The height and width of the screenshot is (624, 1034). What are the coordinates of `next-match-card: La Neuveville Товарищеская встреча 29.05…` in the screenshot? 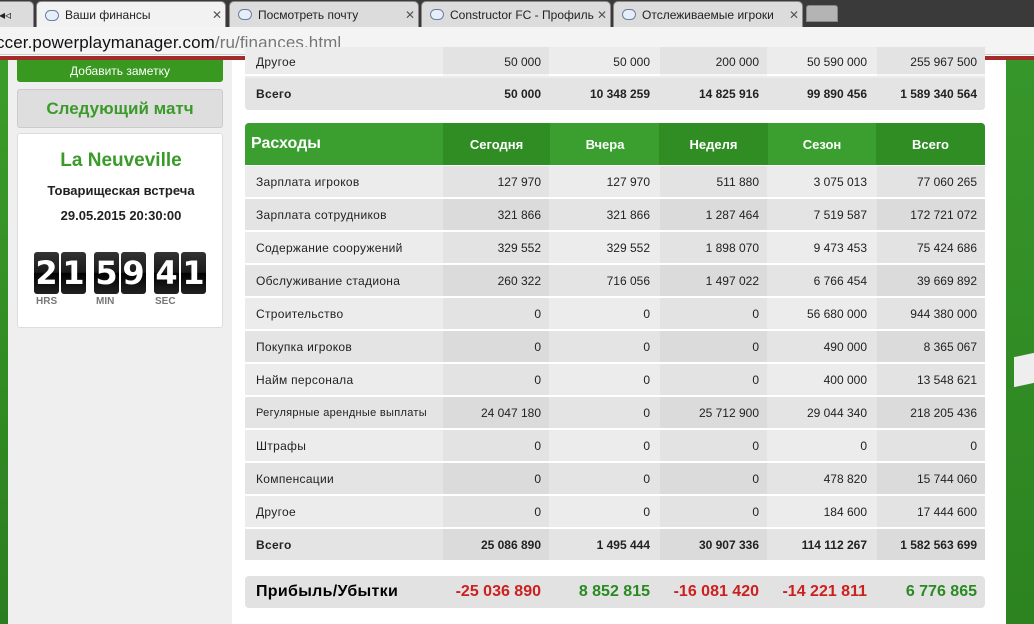 It's located at (120, 230).